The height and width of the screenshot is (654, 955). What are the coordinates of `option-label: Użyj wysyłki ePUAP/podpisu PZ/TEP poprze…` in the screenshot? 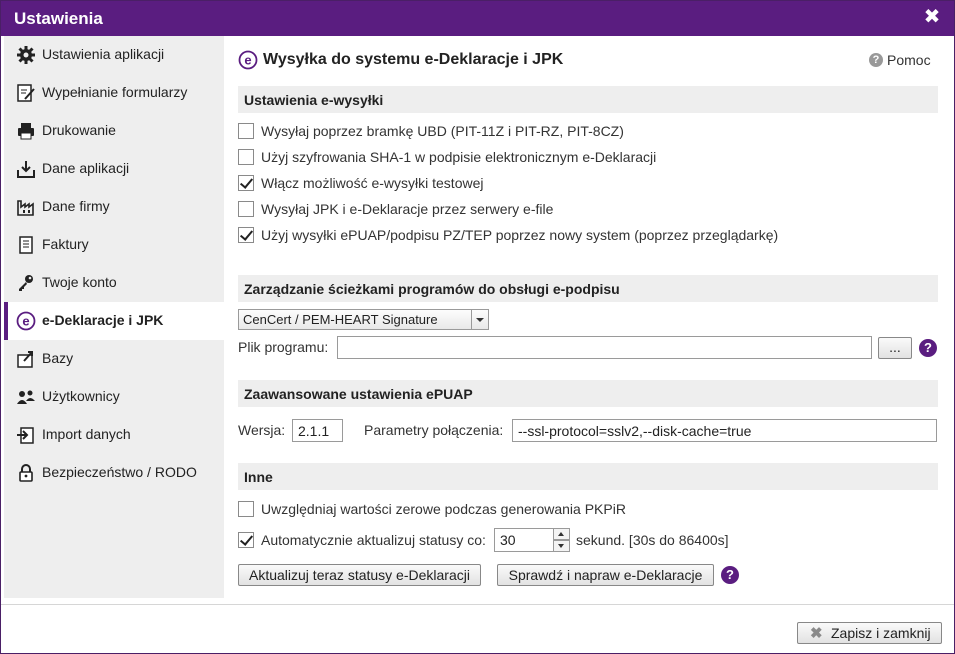 It's located at (520, 235).